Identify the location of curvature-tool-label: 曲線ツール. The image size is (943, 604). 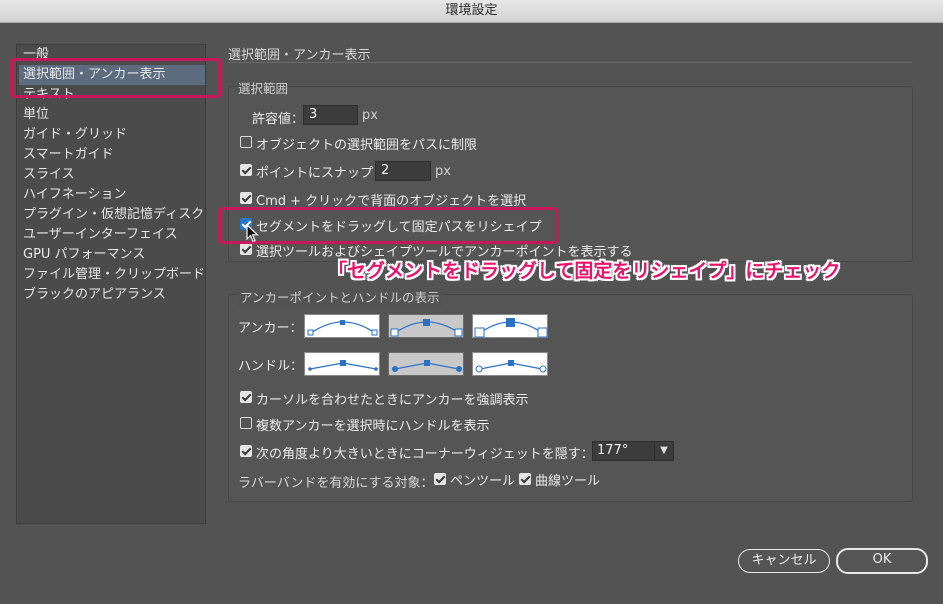
(568, 481).